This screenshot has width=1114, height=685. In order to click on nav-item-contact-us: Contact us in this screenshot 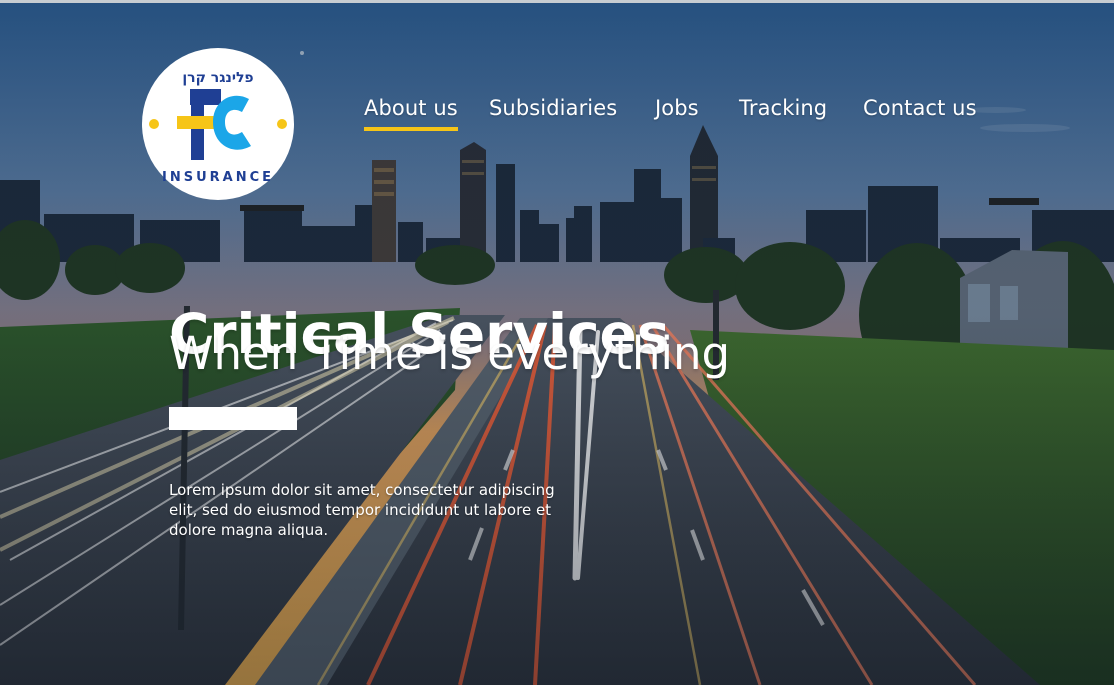, I will do `click(920, 108)`.